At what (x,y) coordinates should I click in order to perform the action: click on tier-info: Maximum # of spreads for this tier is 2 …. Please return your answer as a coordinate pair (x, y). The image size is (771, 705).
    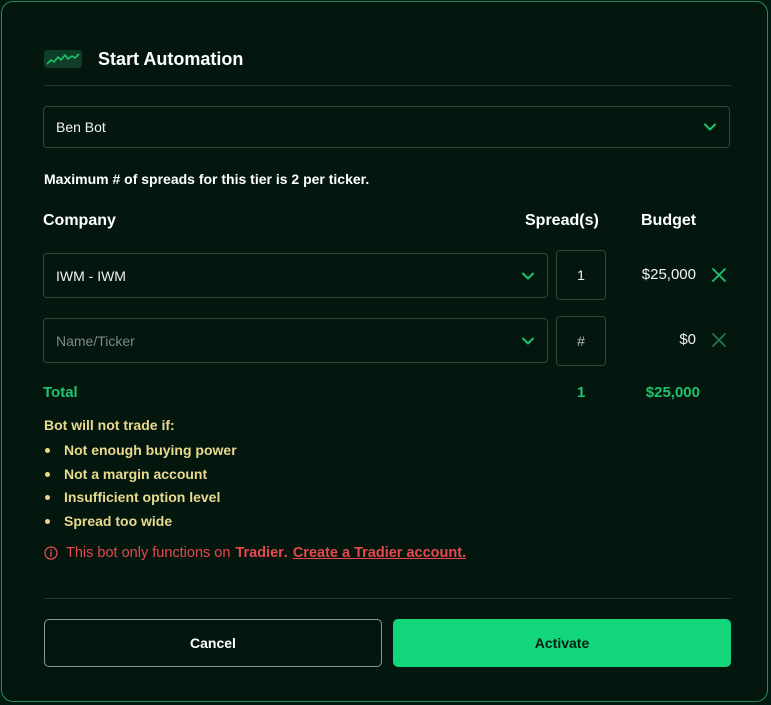
    Looking at the image, I should click on (207, 179).